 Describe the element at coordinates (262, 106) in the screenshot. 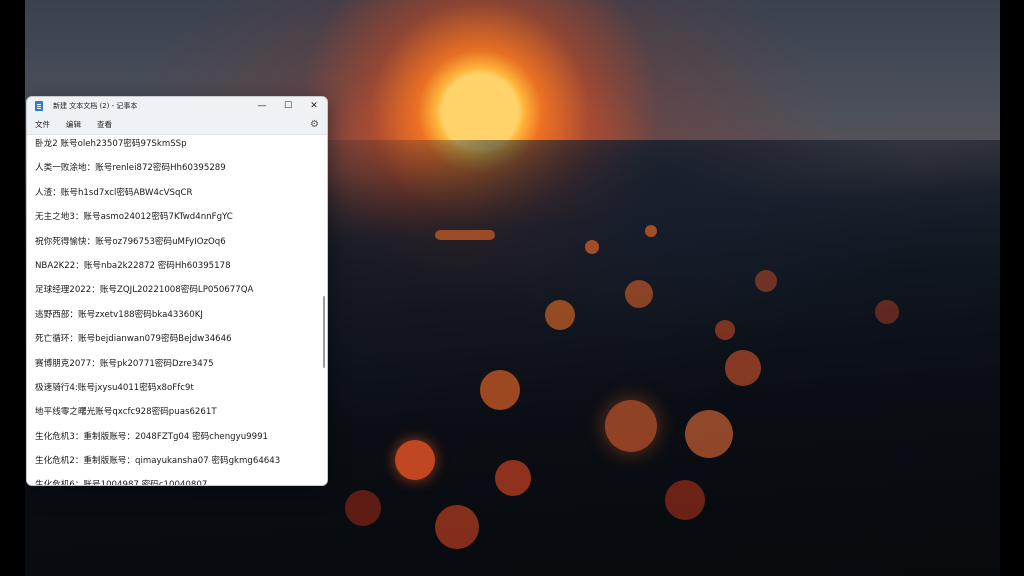

I see `minimize-button: —` at that location.